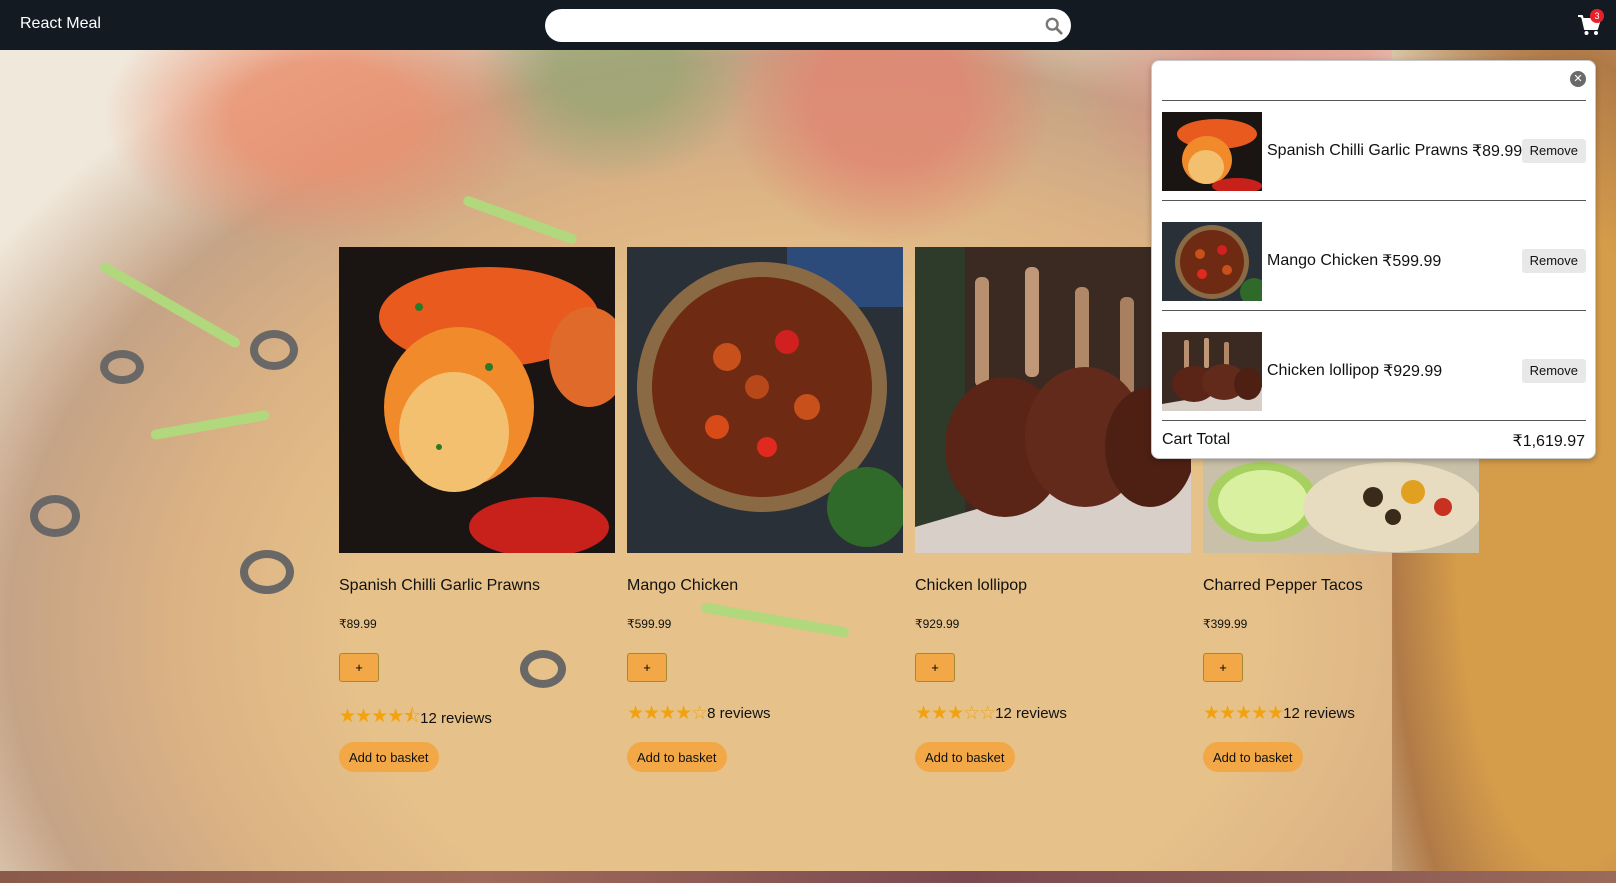  I want to click on product-name: Spanish Chilli Garlic Prawns, so click(439, 586).